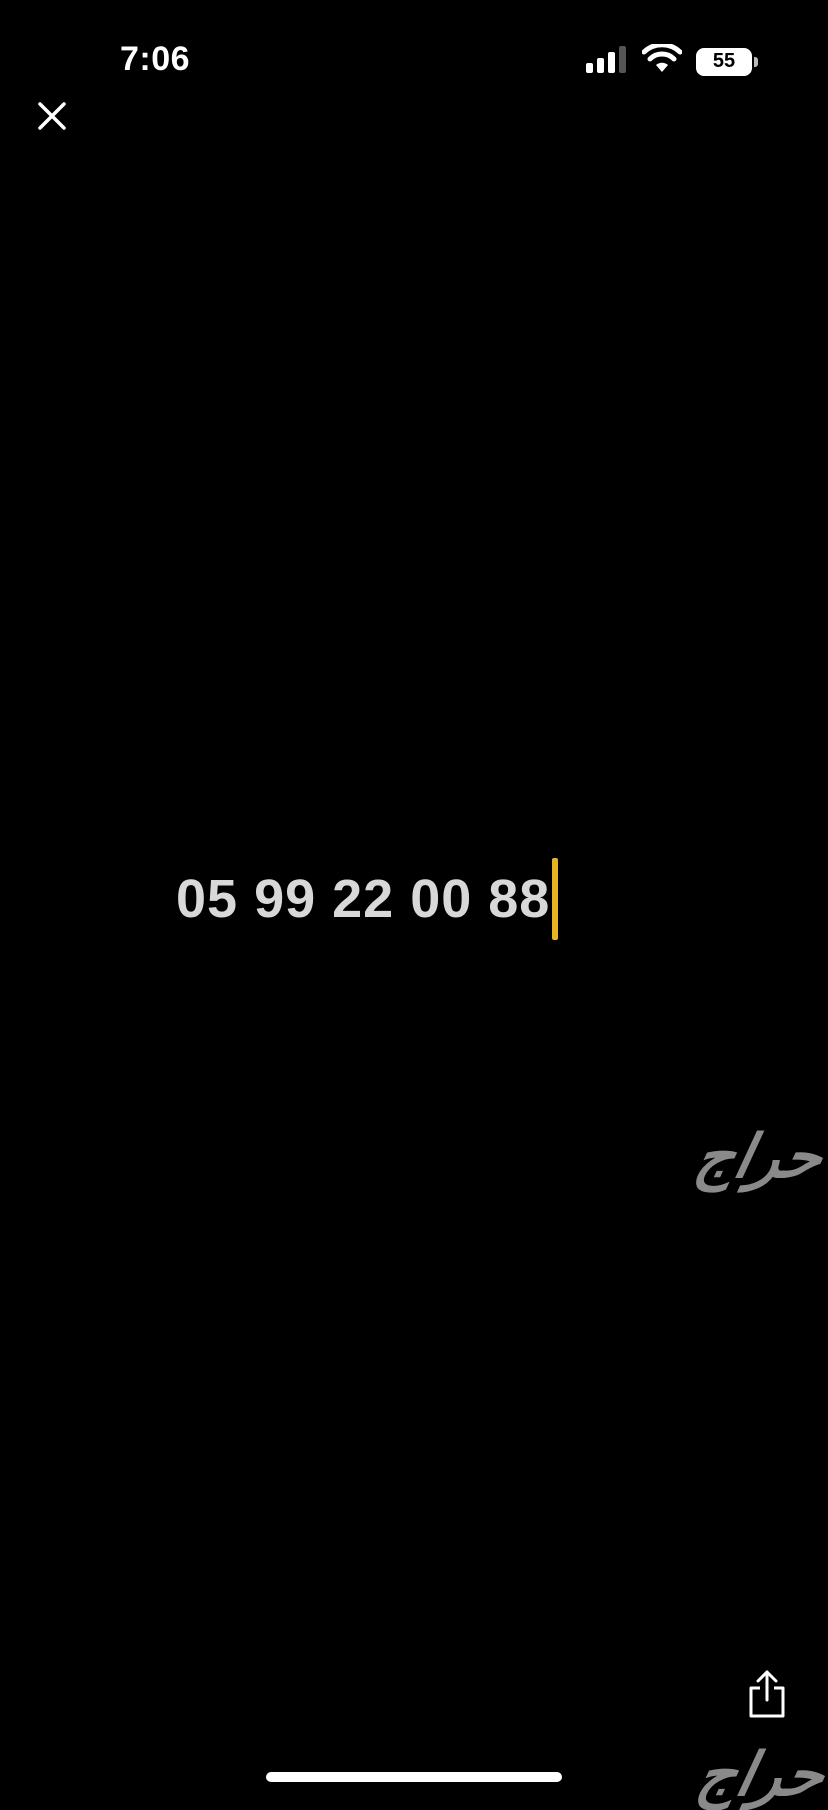 This screenshot has width=828, height=1810. I want to click on share-button, so click(767, 1694).